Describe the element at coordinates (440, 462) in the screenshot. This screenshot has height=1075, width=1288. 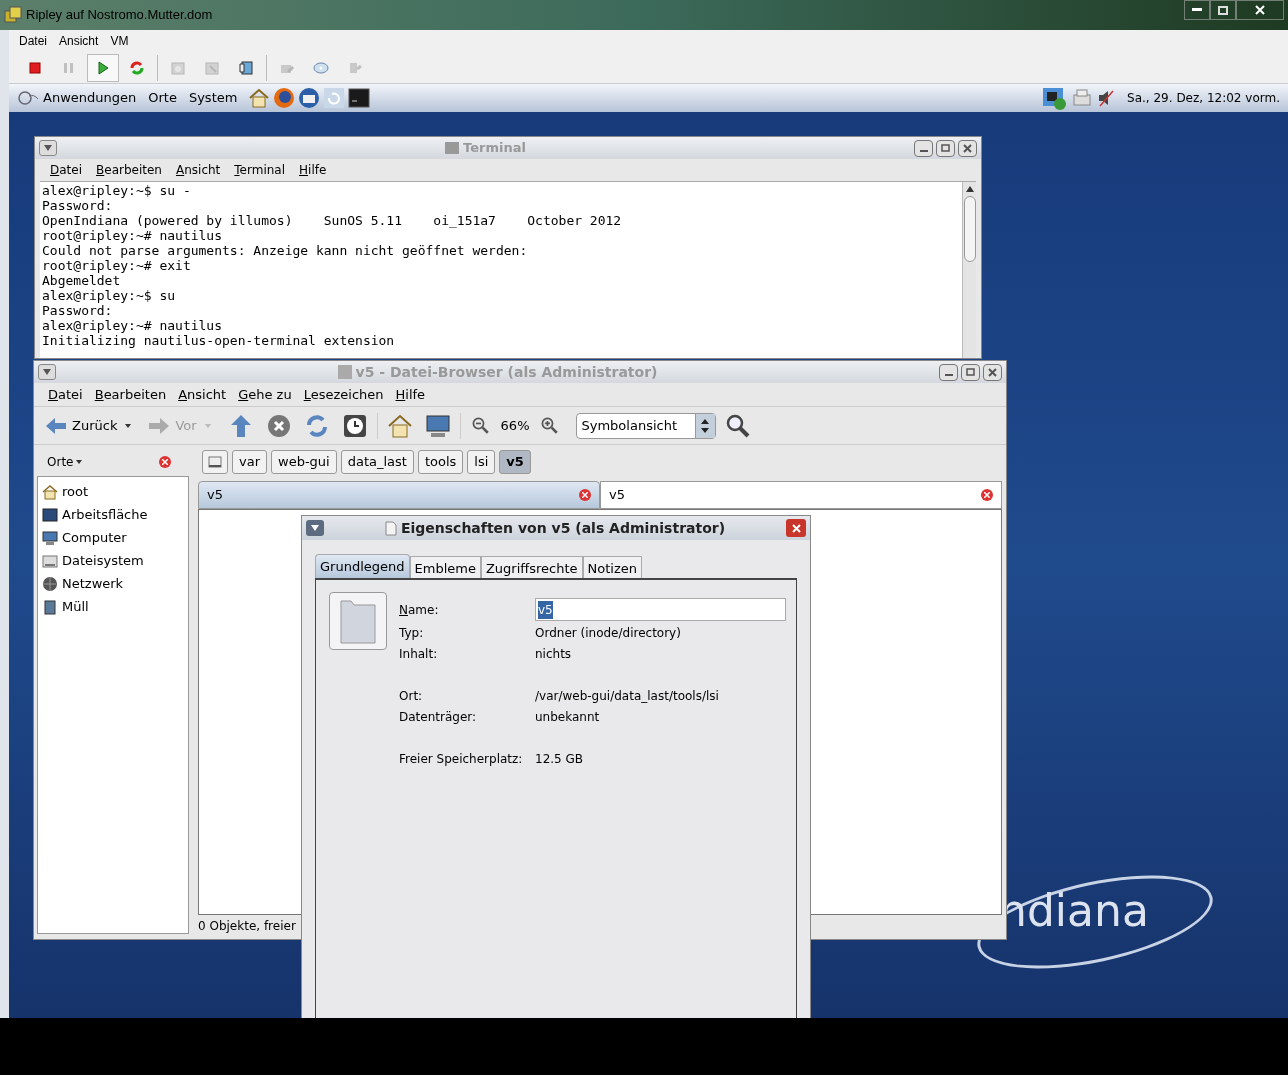
I see `path-button: tools` at that location.